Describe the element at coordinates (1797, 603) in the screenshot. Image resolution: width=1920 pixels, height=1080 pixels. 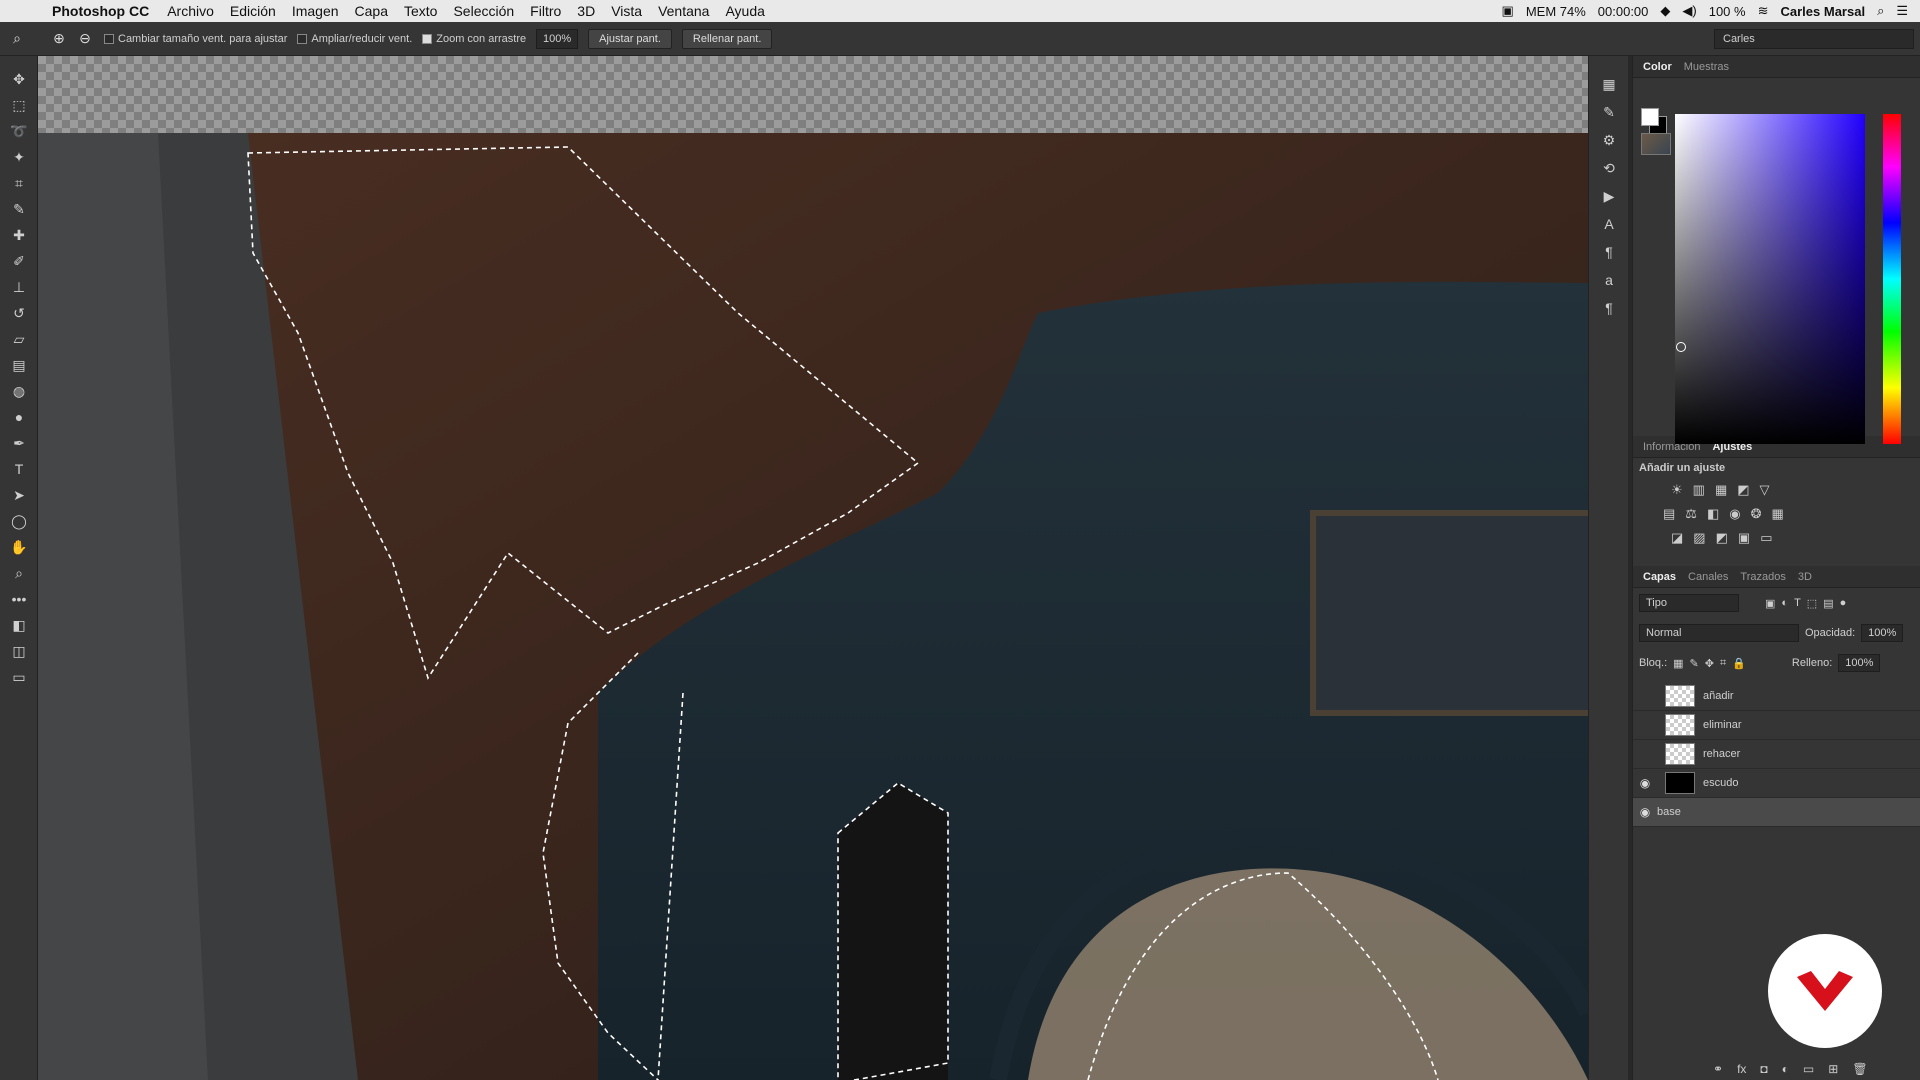
I see `filter-type-icon: T` at that location.